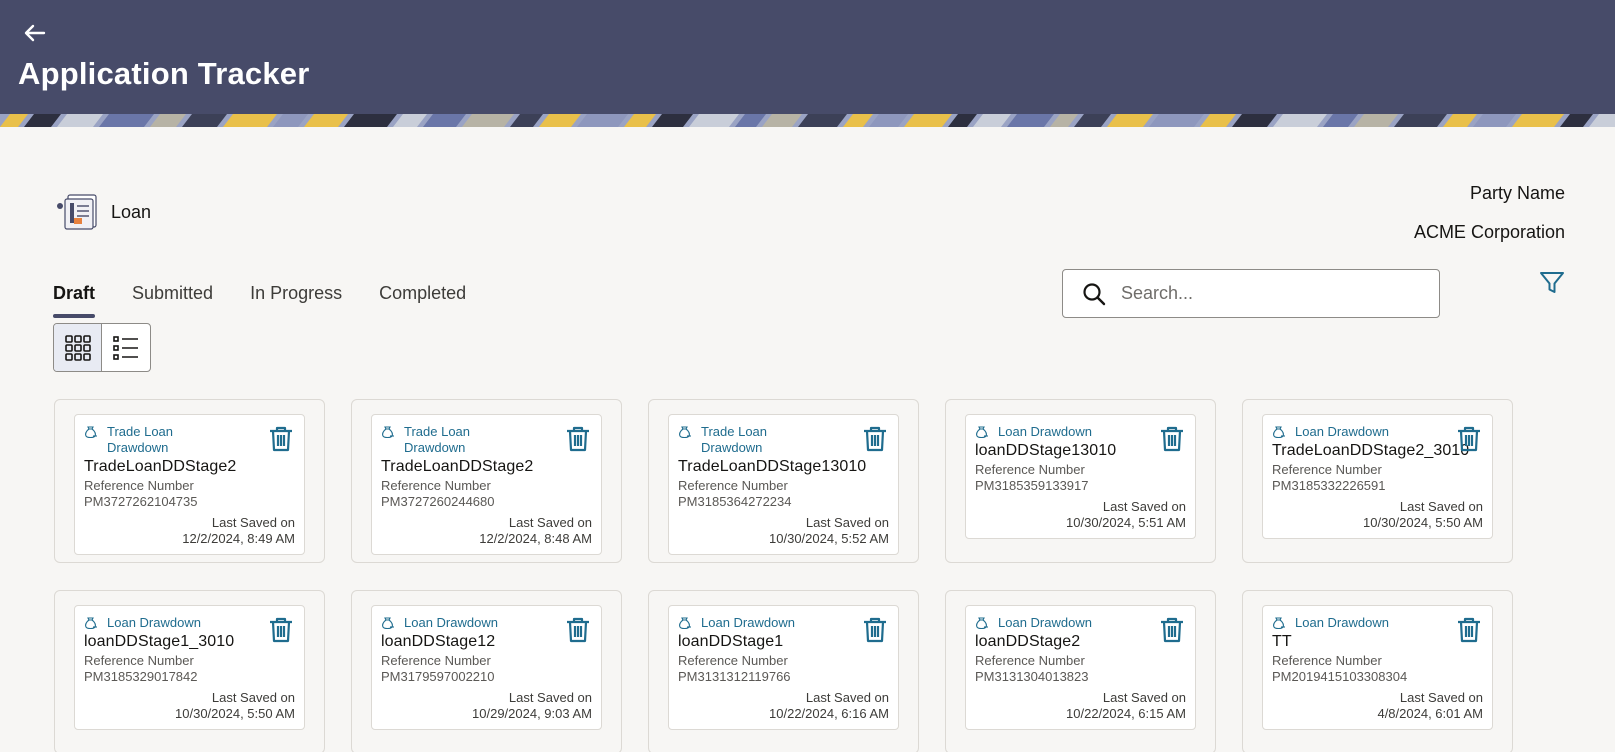 This screenshot has height=752, width=1615. I want to click on last-saved-value: 12/2/2024, 8:49 AM, so click(238, 538).